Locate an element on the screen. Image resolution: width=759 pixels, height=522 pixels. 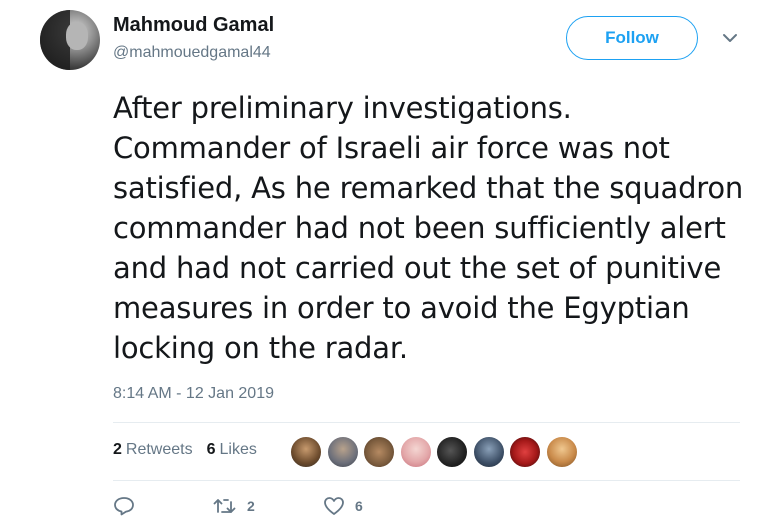
user-name: Mahmoud Gamal is located at coordinates (193, 25).